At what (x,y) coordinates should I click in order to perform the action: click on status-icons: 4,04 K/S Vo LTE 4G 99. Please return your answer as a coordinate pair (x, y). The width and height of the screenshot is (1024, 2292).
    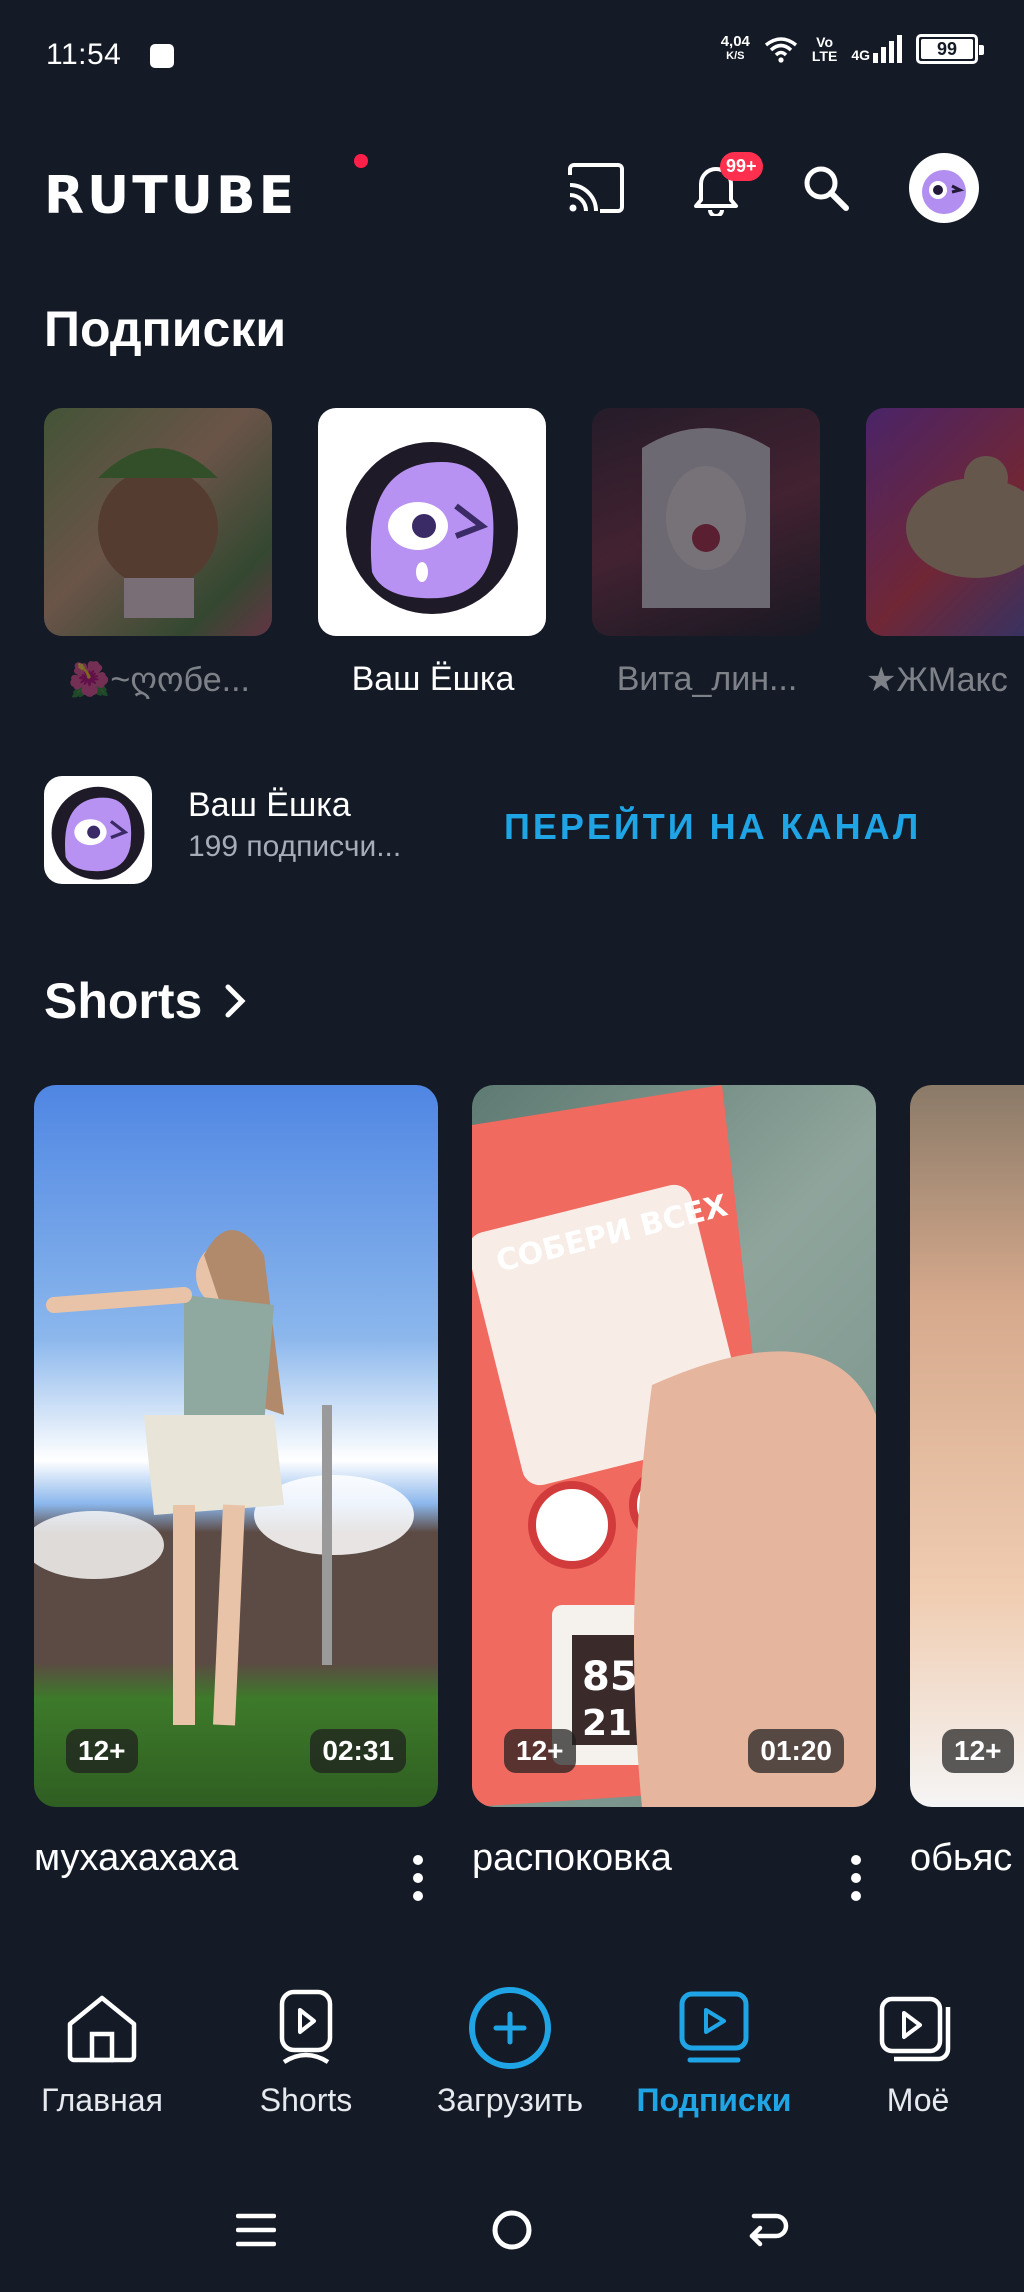
    Looking at the image, I should click on (852, 49).